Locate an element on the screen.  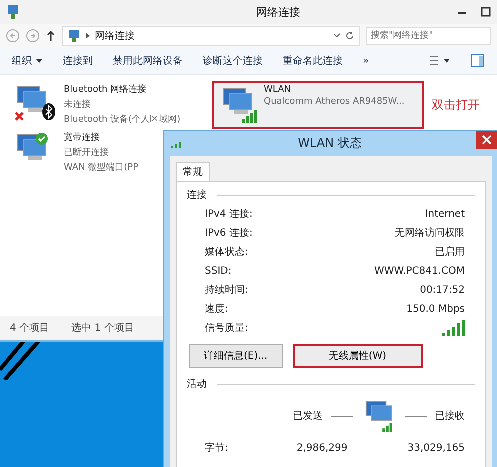
toolbar-button: 禁用此网络设备 is located at coordinates (148, 61).